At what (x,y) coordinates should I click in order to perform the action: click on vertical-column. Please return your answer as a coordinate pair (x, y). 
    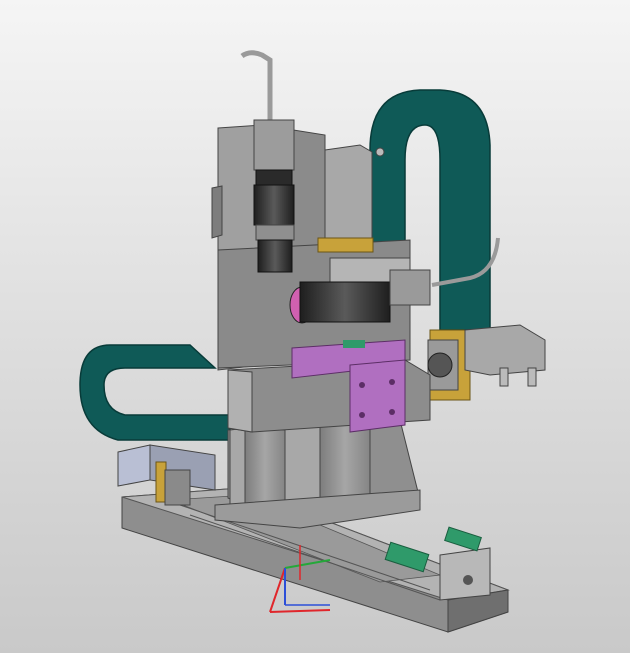
    Looking at the image, I should click on (317, 473).